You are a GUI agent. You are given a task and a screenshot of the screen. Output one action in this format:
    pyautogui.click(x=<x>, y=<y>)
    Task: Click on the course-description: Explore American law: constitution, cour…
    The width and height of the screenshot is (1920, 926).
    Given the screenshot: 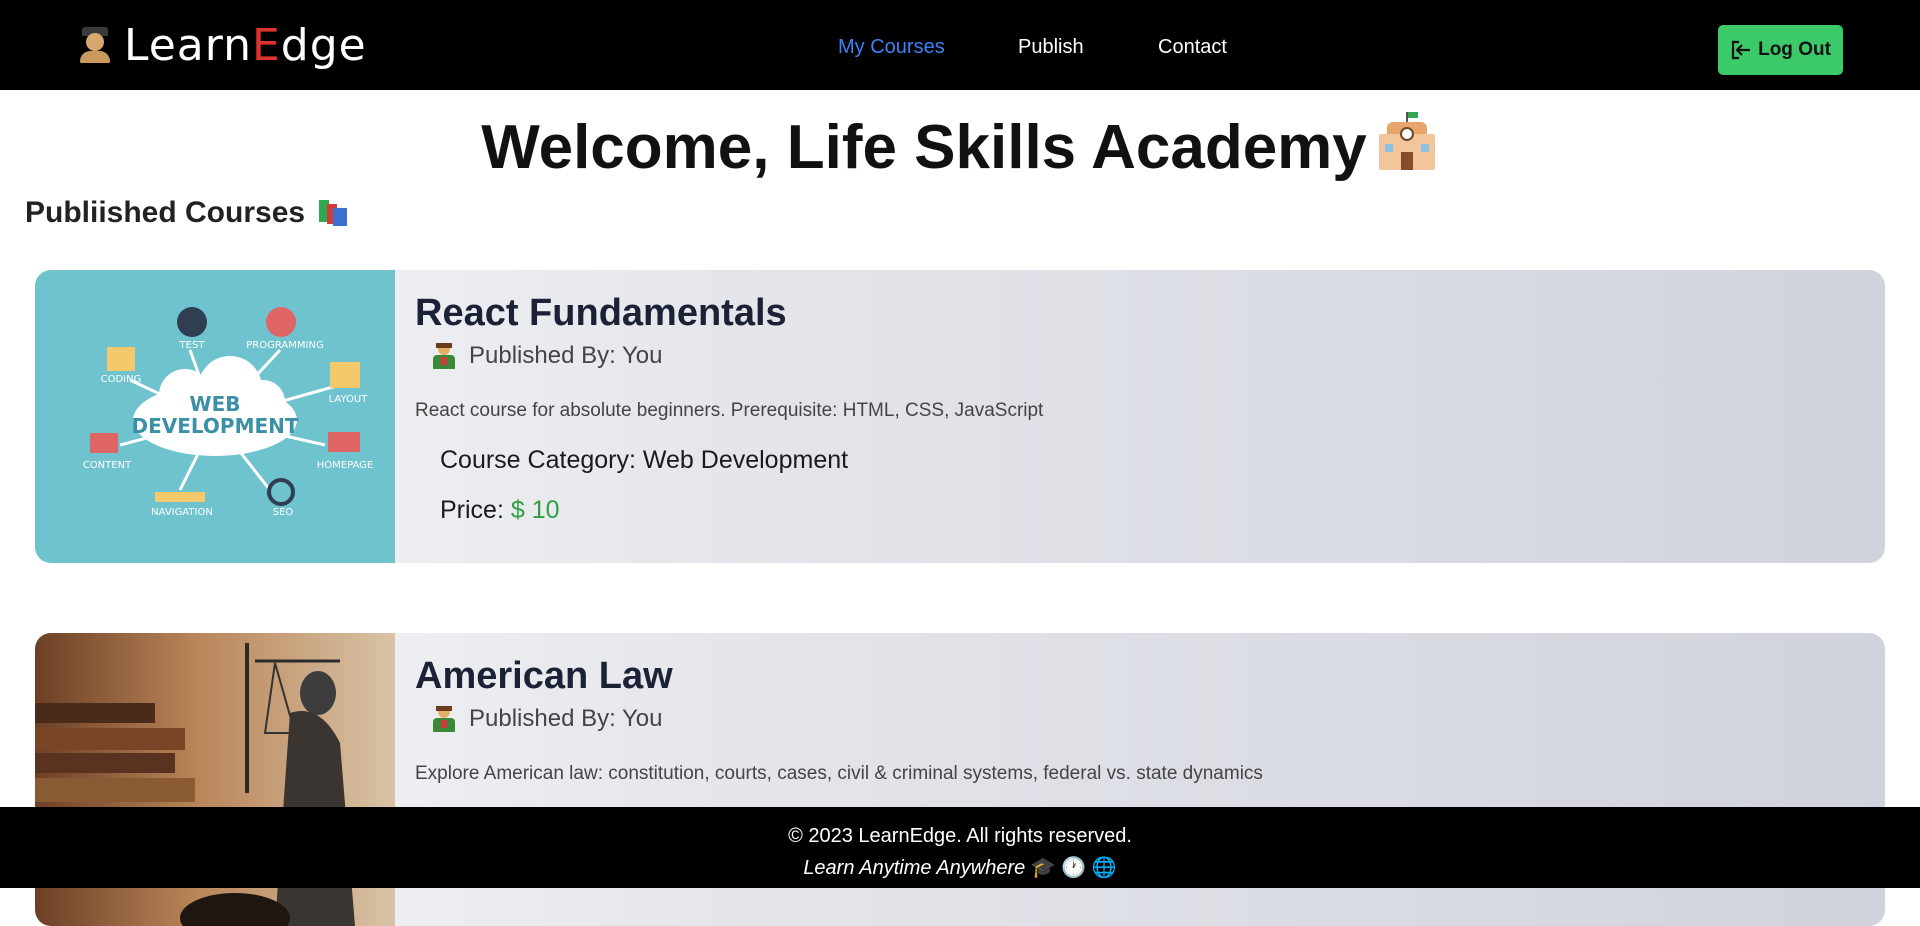 What is the action you would take?
    pyautogui.click(x=839, y=773)
    